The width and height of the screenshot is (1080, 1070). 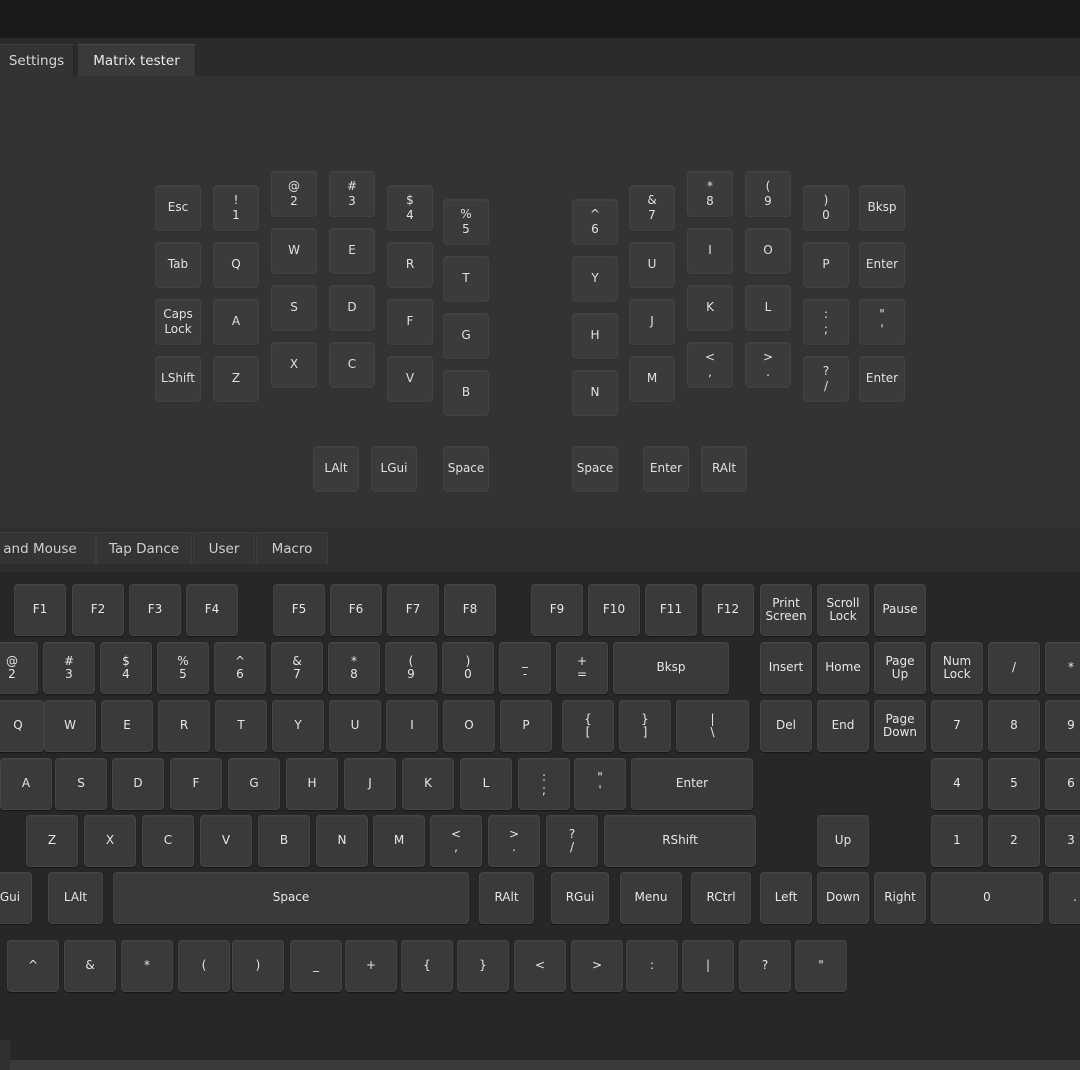 What do you see at coordinates (236, 322) in the screenshot?
I see `left-key-a-1-2: A` at bounding box center [236, 322].